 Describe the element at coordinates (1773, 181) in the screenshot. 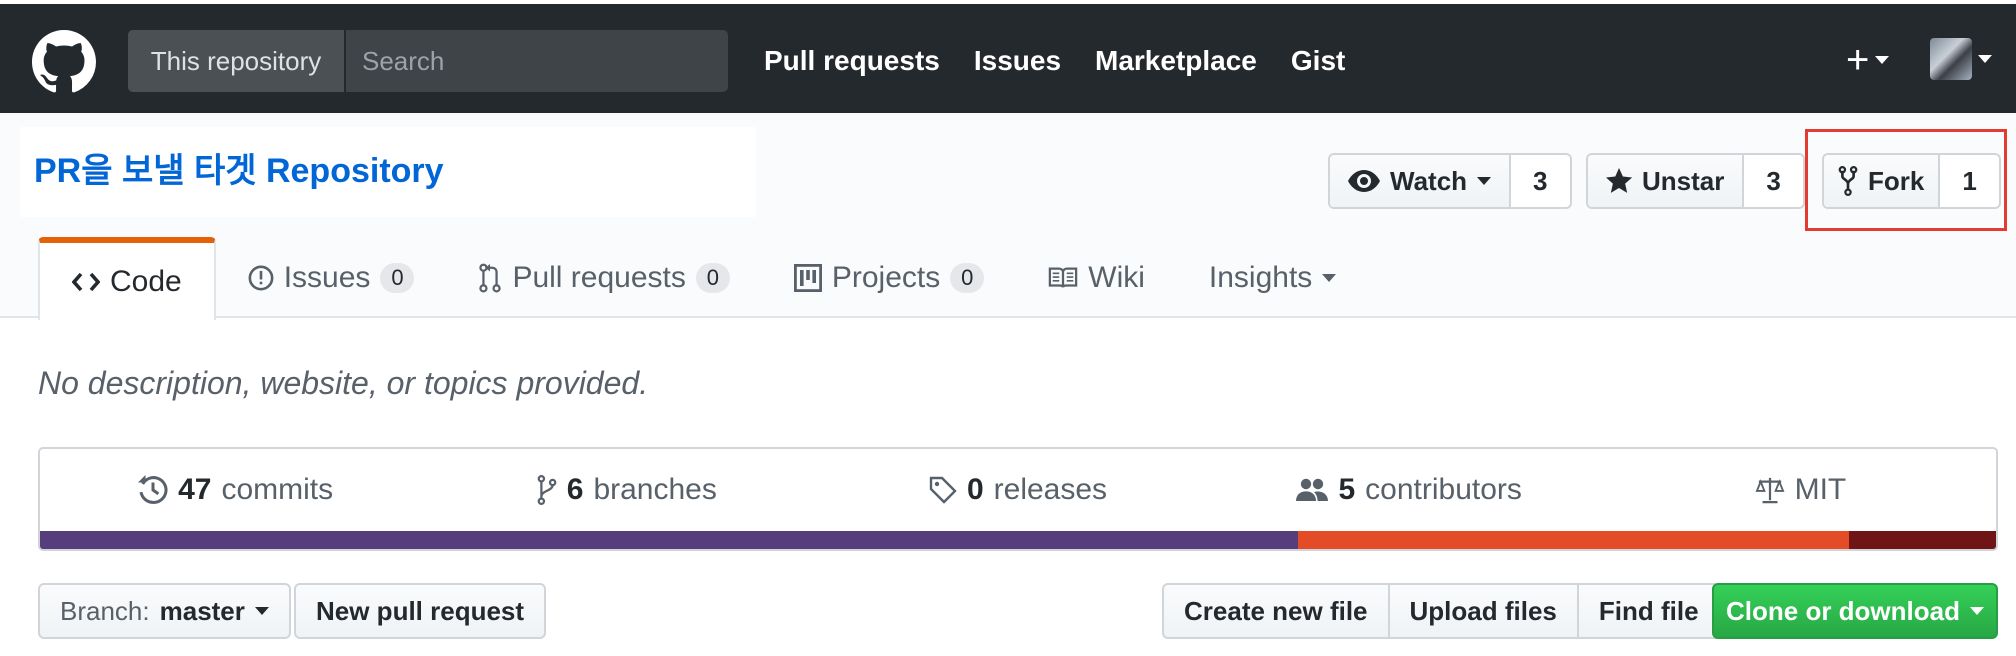

I see `star-count: 3` at that location.